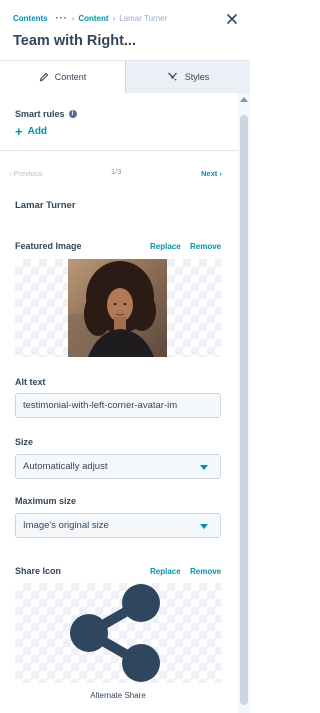 This screenshot has width=320, height=713. What do you see at coordinates (118, 405) in the screenshot?
I see `alt-text-input: testimonial-with-left-corner-avatar-im` at bounding box center [118, 405].